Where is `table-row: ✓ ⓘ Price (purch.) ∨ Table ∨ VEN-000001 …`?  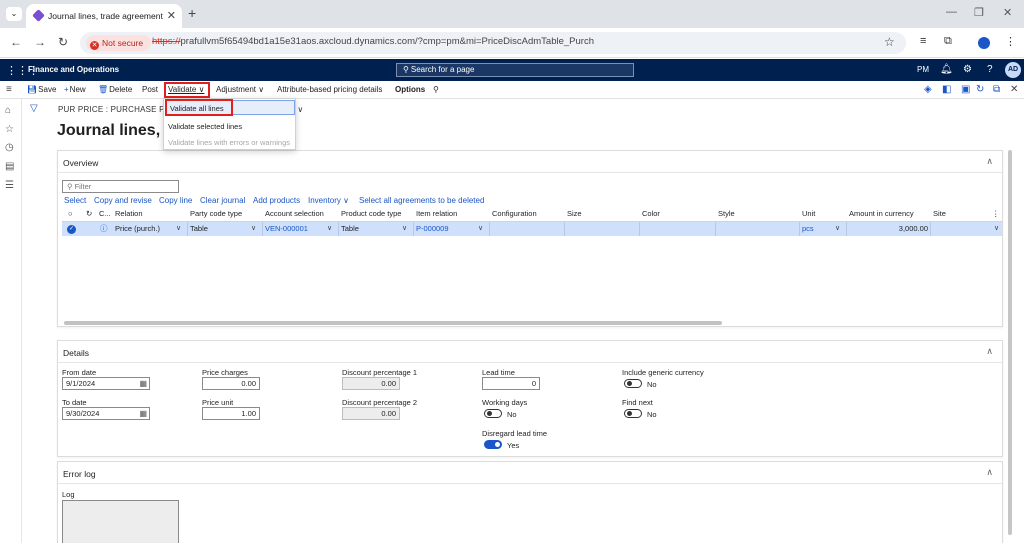
table-row: ✓ ⓘ Price (purch.) ∨ Table ∨ VEN-000001 … is located at coordinates (532, 229).